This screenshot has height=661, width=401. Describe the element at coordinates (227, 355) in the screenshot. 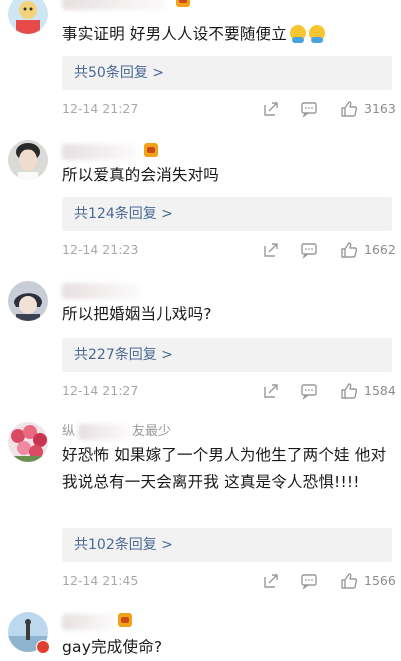

I see `reply-box: 共227条回复 >` at that location.